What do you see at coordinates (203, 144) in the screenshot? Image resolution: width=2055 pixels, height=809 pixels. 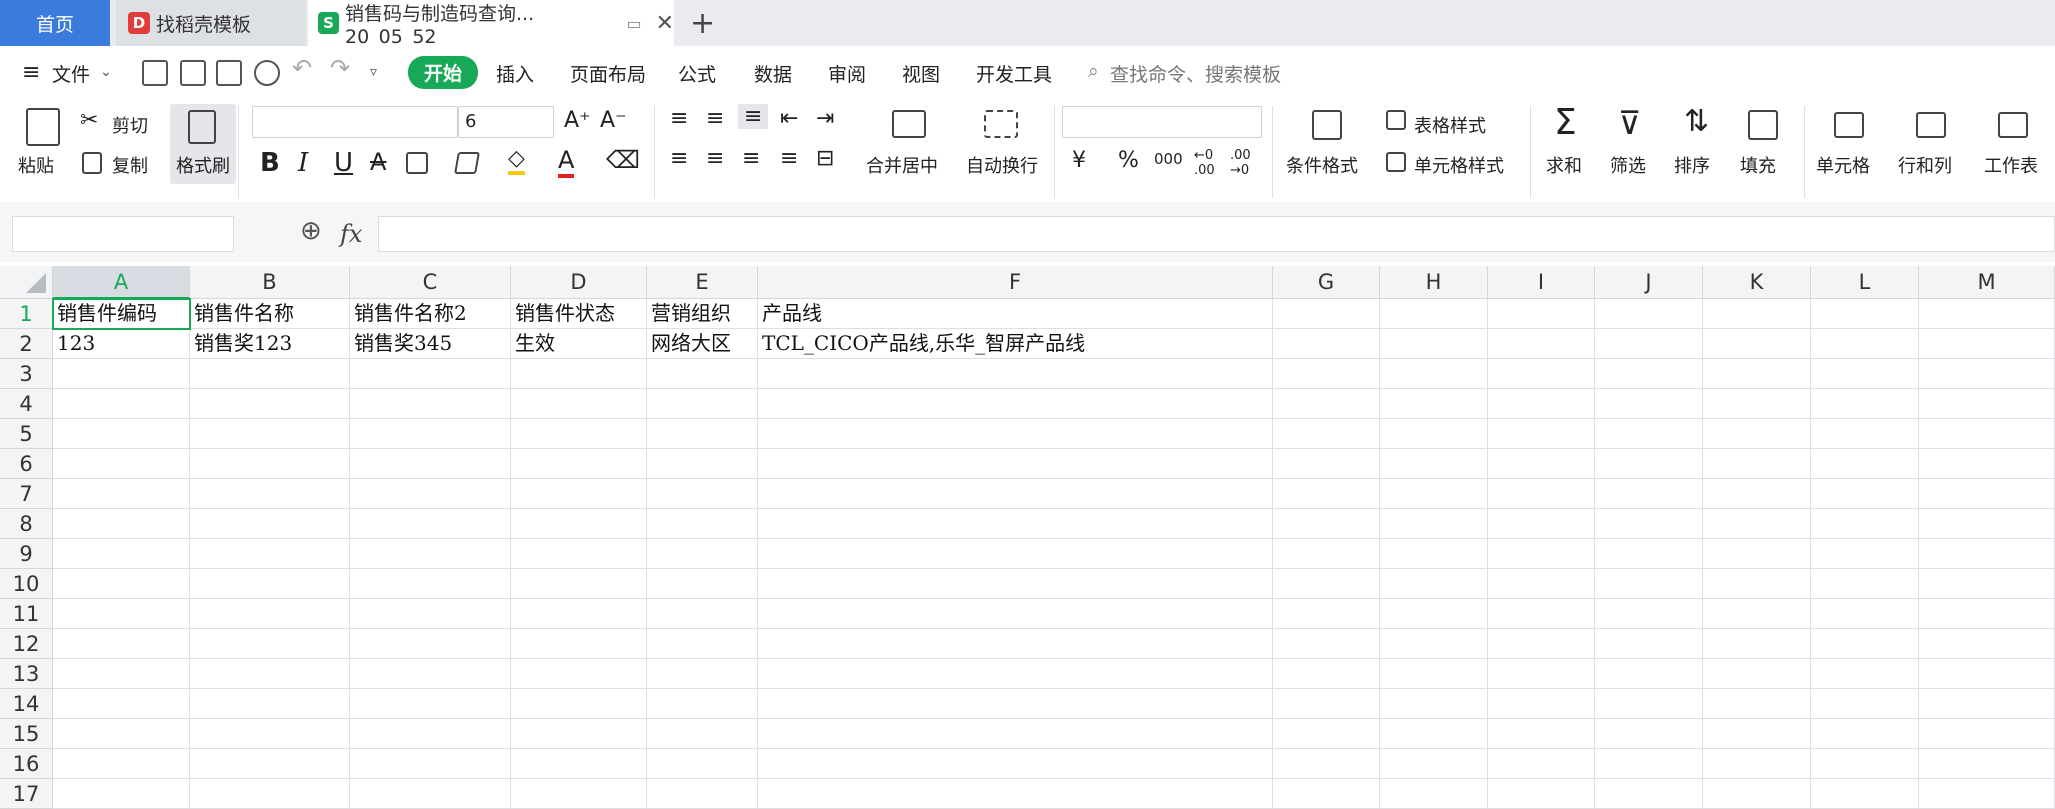 I see `format-painter-button: 格式刷` at bounding box center [203, 144].